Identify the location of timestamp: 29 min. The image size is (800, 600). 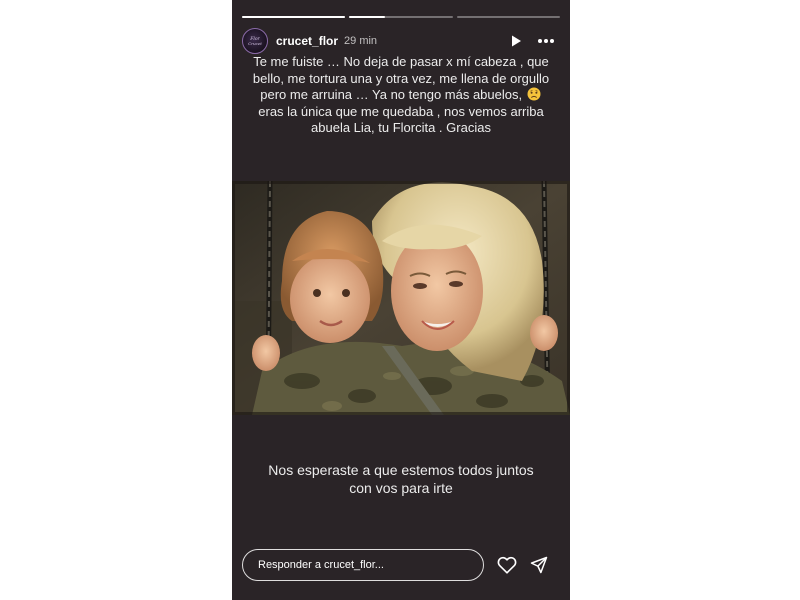
(361, 41).